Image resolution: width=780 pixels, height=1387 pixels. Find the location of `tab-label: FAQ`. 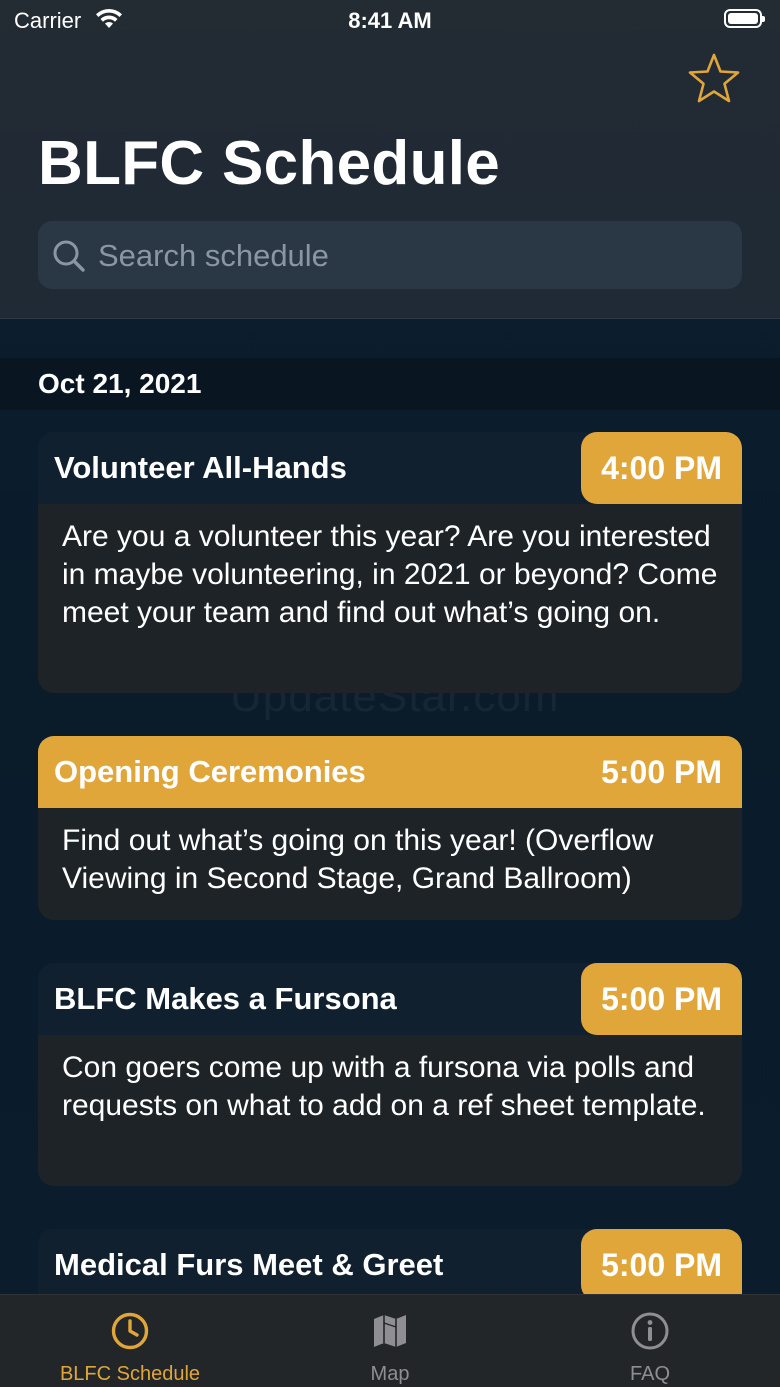

tab-label: FAQ is located at coordinates (649, 1374).